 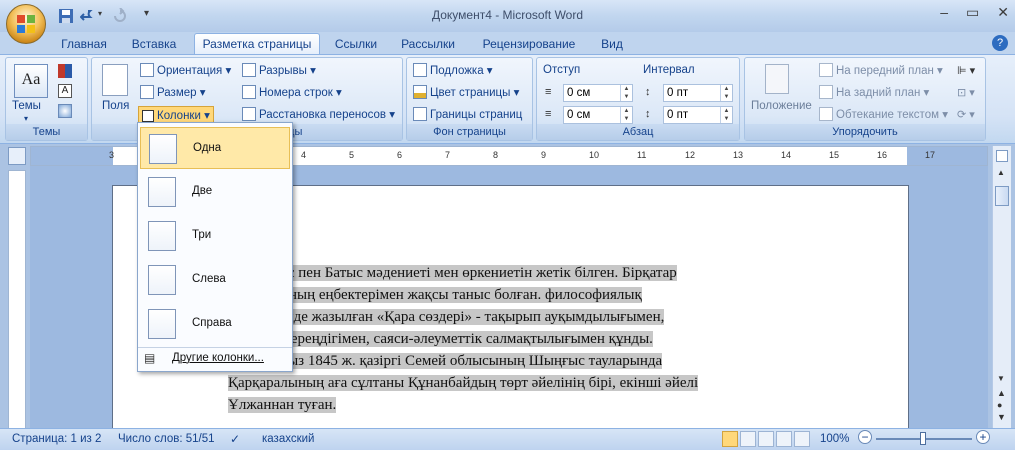 I want to click on arrange-group-label: Упорядочить, so click(x=865, y=132).